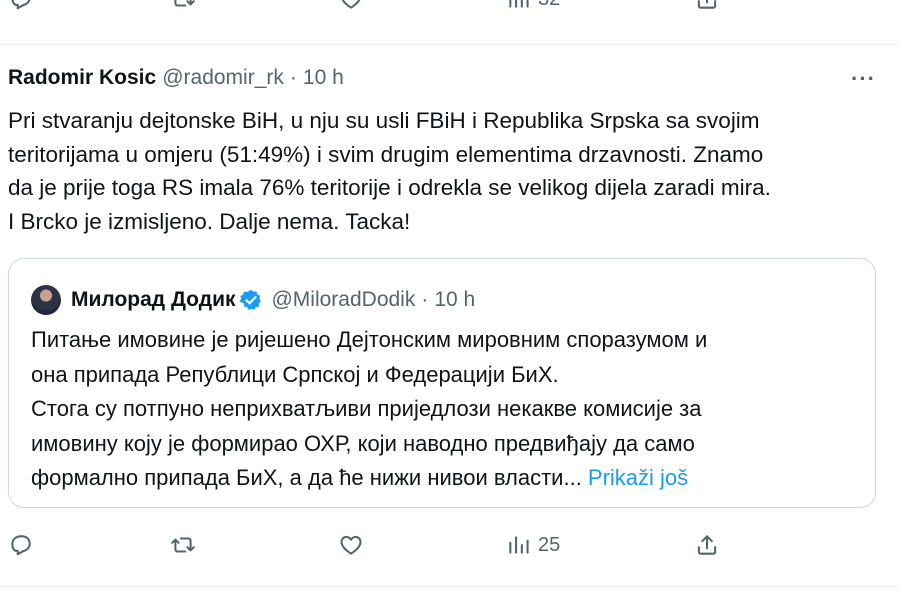 This screenshot has width=900, height=600. Describe the element at coordinates (323, 78) in the screenshot. I see `tweet-timestamp: 10 h` at that location.